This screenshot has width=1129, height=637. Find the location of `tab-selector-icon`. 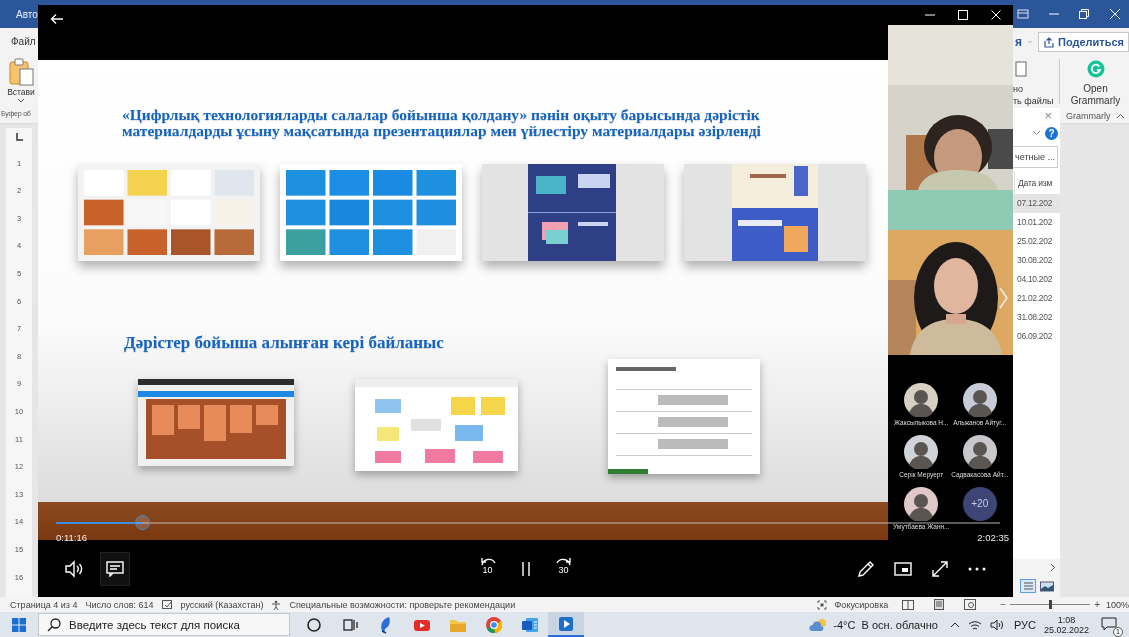

tab-selector-icon is located at coordinates (19, 137).